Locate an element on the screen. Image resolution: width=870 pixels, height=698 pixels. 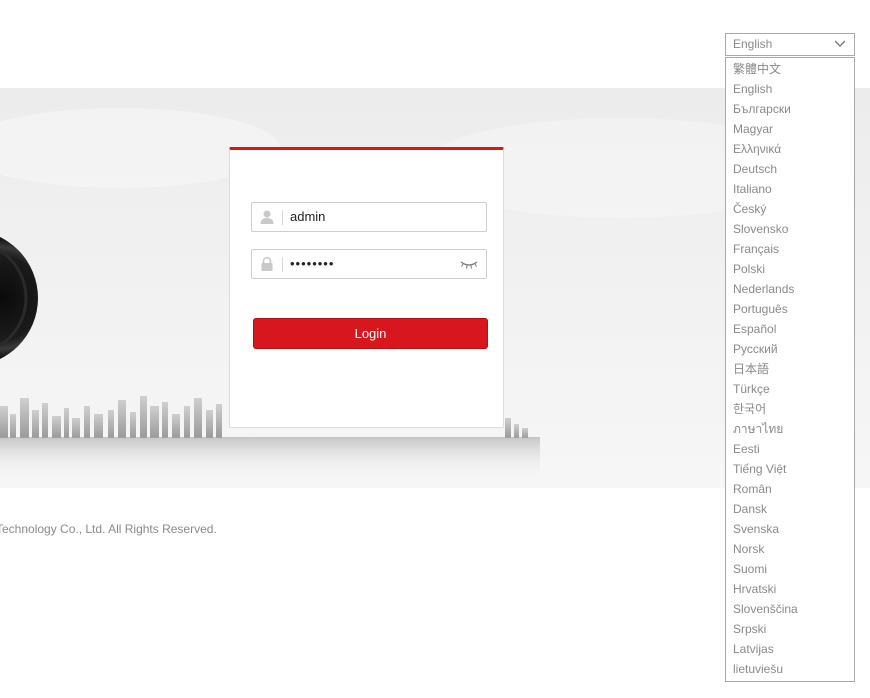
language-option: Português is located at coordinates (790, 309).